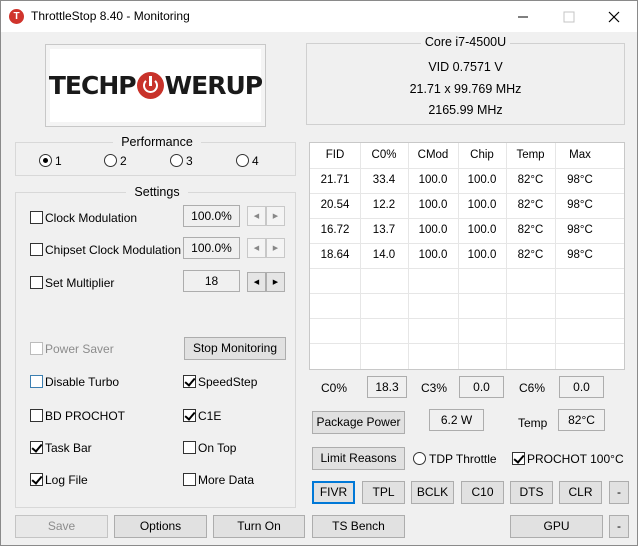 The height and width of the screenshot is (546, 638). I want to click on power-icon, so click(150, 85).